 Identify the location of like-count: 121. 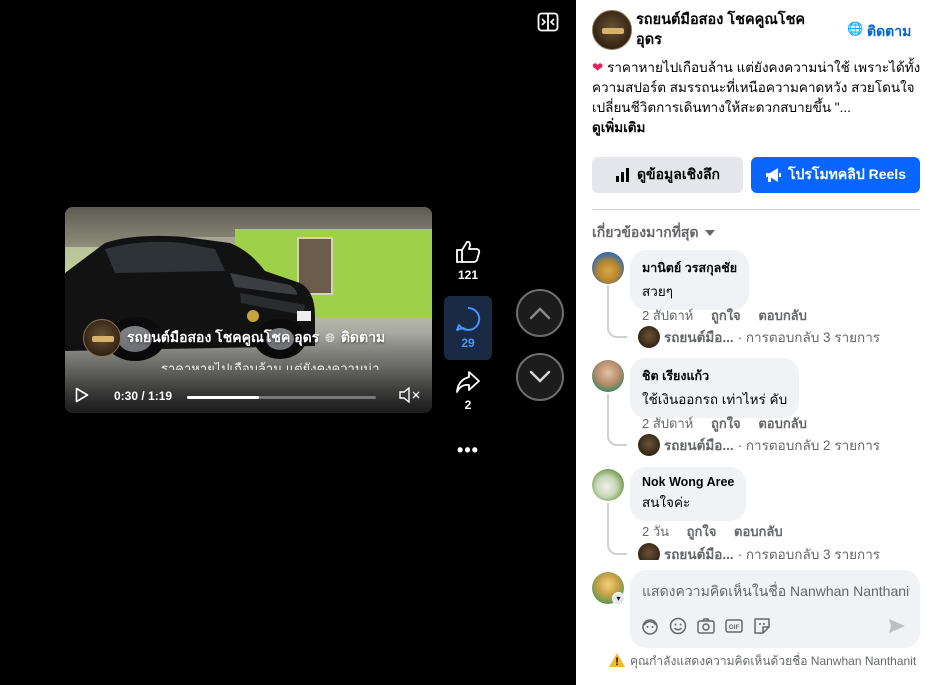
(468, 275).